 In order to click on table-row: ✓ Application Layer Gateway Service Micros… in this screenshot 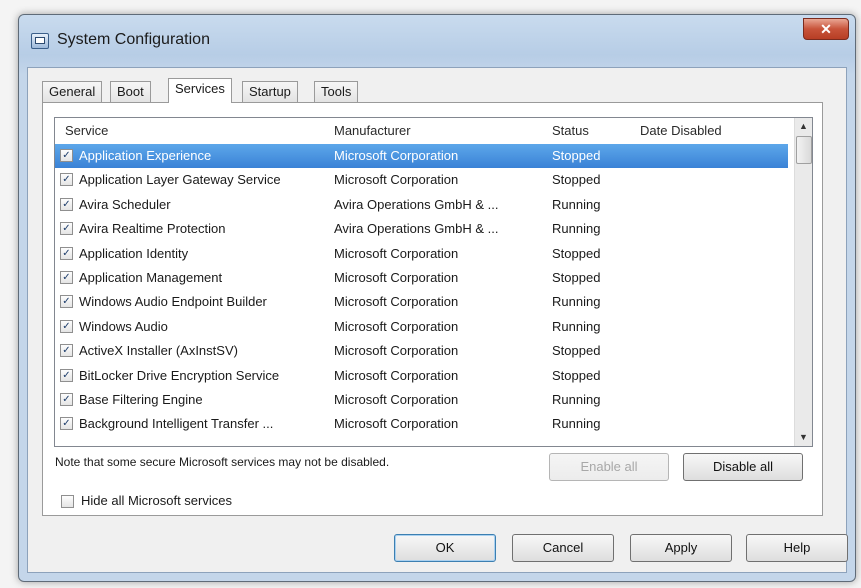, I will do `click(421, 180)`.